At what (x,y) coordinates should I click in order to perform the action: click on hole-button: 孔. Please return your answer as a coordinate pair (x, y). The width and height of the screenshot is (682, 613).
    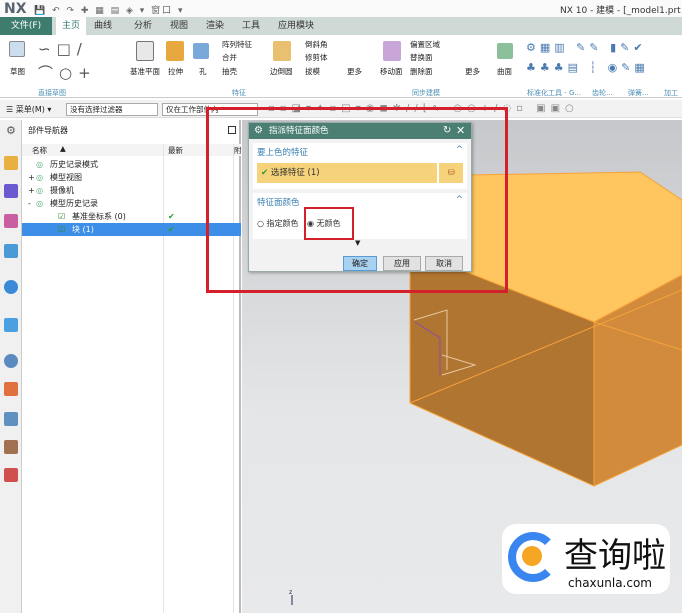
    Looking at the image, I should click on (203, 71).